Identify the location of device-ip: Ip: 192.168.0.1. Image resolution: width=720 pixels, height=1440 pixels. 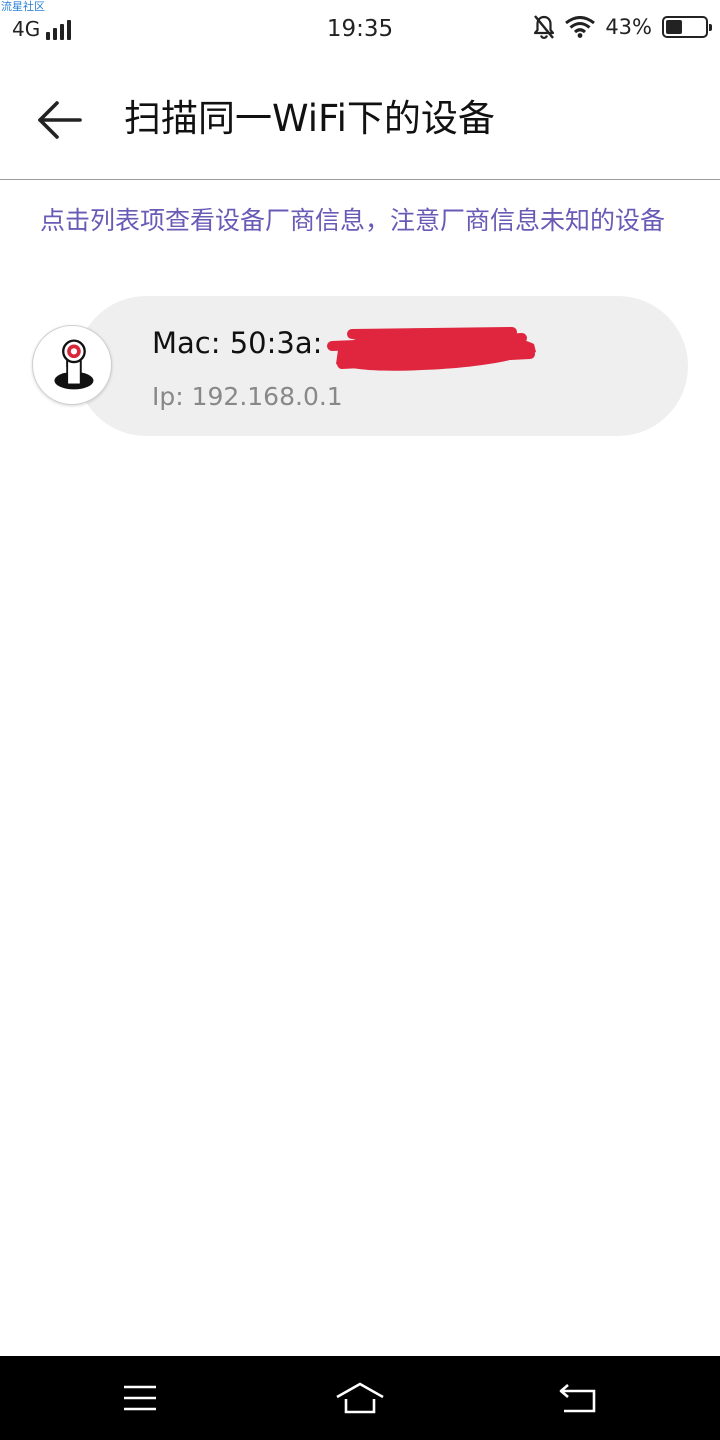
(247, 396).